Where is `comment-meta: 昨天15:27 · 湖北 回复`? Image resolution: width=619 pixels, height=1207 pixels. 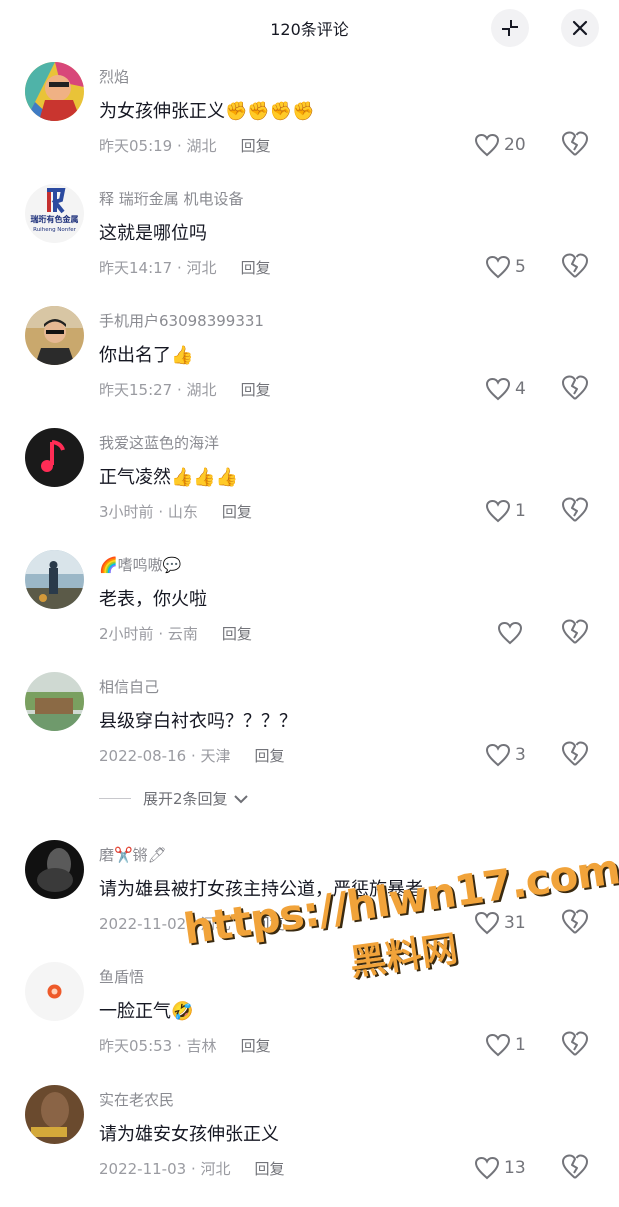
comment-meta: 昨天15:27 · 湖北 回复 is located at coordinates (185, 390).